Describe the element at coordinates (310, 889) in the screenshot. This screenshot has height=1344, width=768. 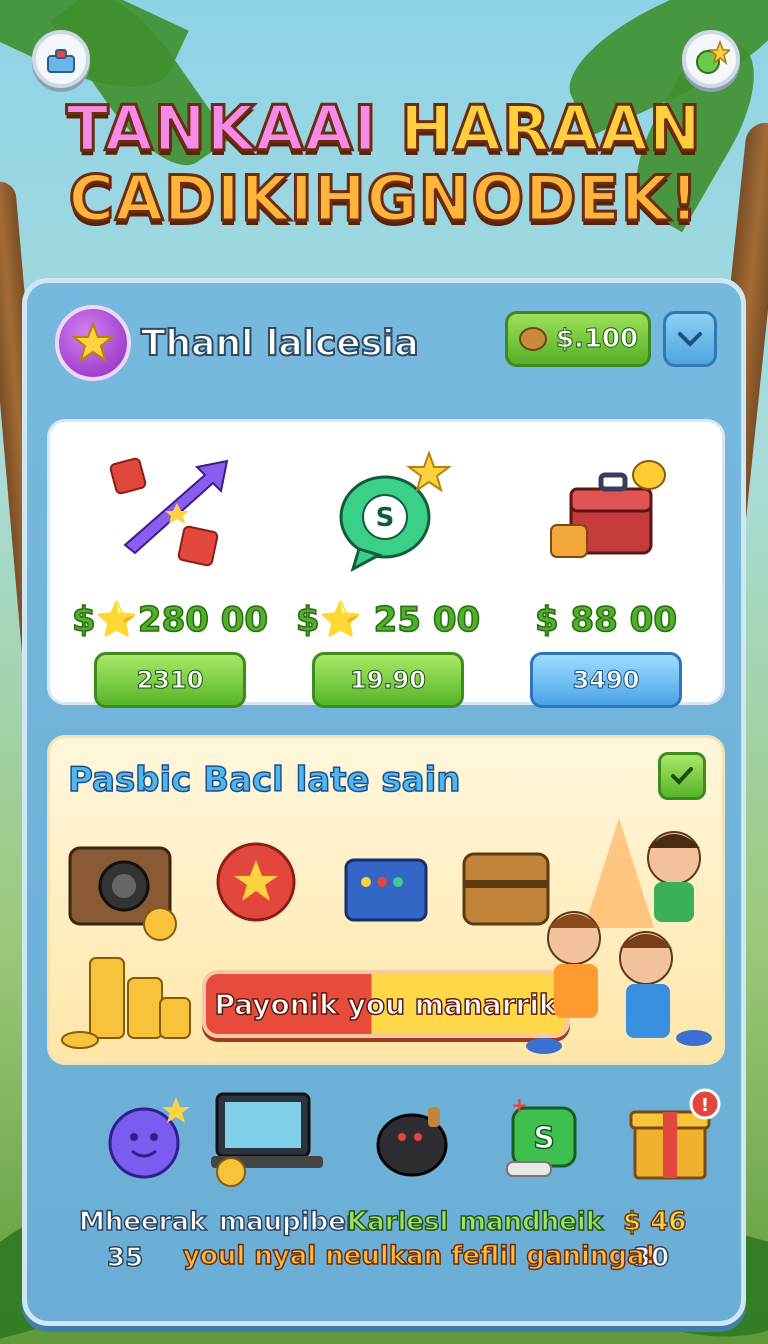
I see `promo-items` at that location.